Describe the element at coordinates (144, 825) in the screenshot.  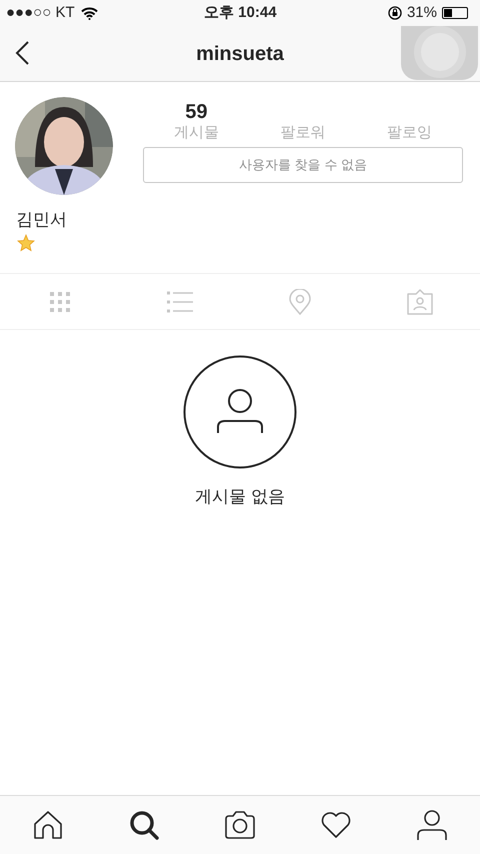
I see `search-icon` at that location.